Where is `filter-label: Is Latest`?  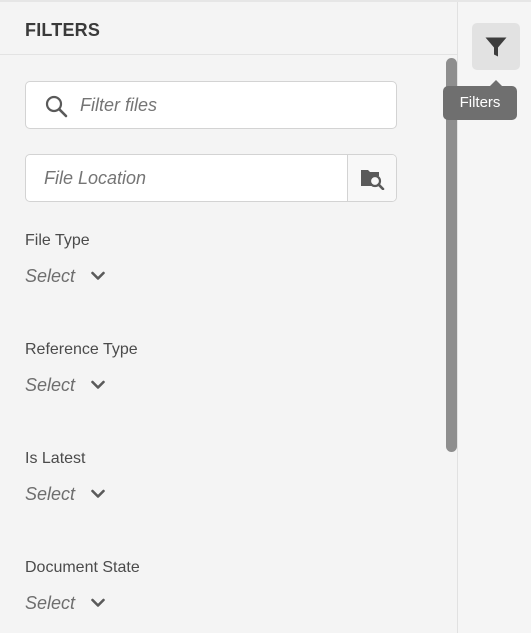
filter-label: Is Latest is located at coordinates (55, 458).